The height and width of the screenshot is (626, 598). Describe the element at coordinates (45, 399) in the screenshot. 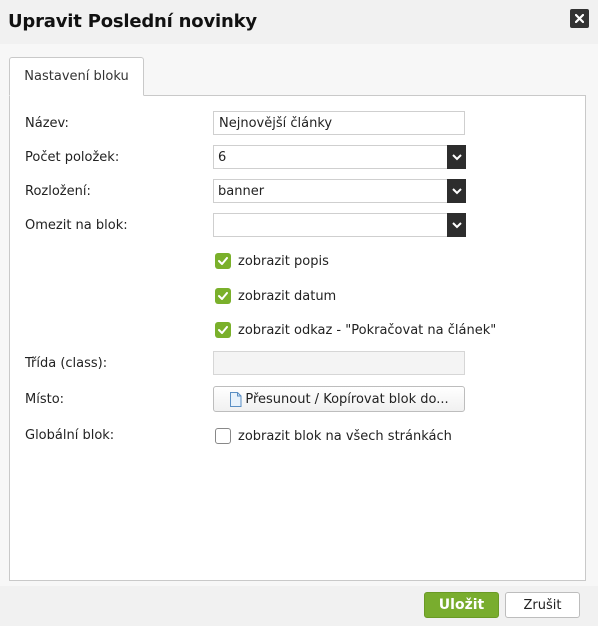

I see `location-label: Místo:` at that location.